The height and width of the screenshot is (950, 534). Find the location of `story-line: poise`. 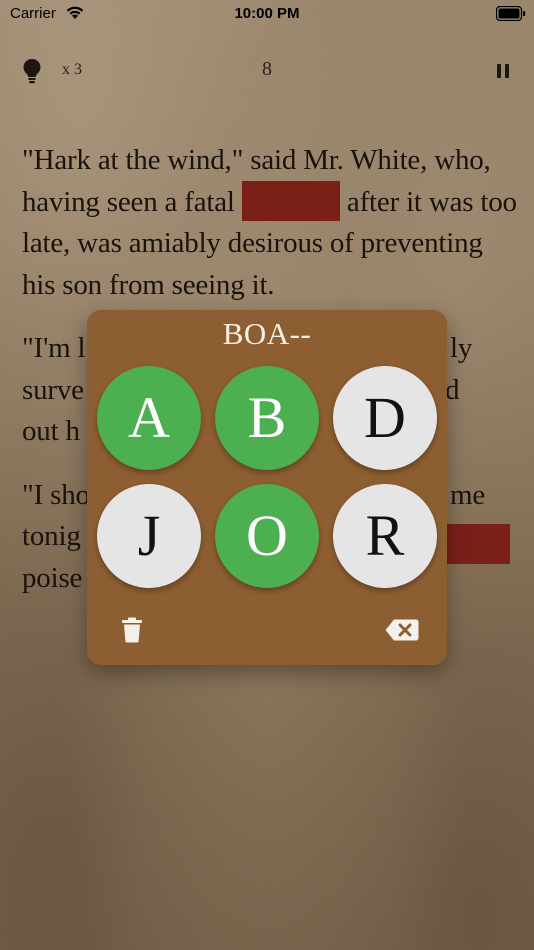

story-line: poise is located at coordinates (52, 577).